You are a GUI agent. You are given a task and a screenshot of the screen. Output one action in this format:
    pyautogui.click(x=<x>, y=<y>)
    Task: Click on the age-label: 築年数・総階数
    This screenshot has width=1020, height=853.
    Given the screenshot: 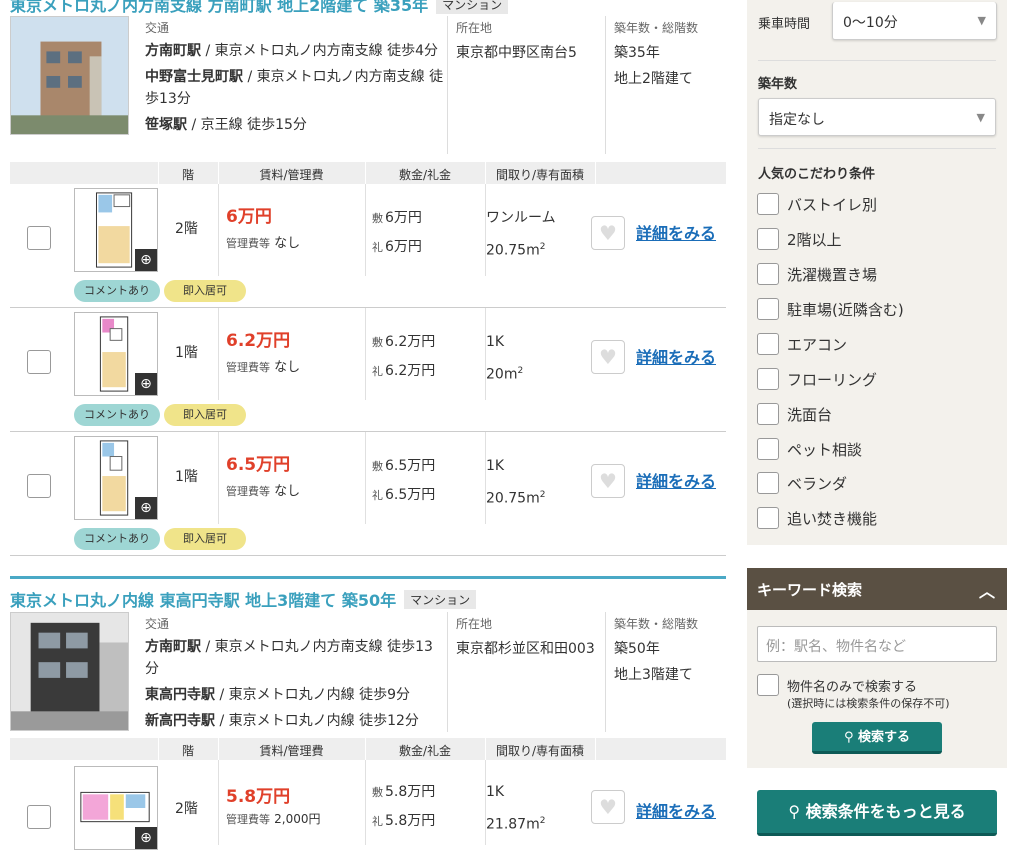 What is the action you would take?
    pyautogui.click(x=656, y=28)
    